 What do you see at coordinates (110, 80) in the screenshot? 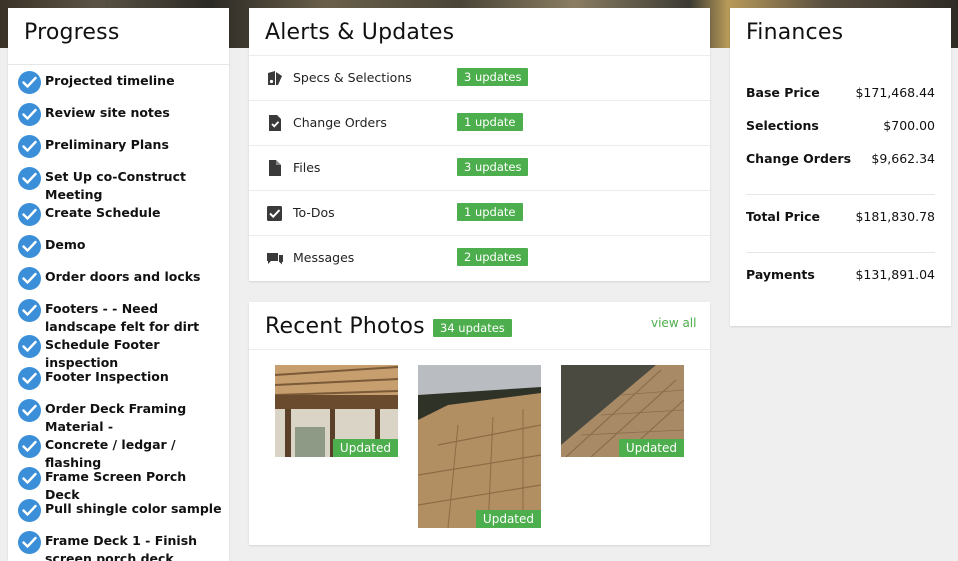
I see `progress-item-label: Projected timeline` at bounding box center [110, 80].